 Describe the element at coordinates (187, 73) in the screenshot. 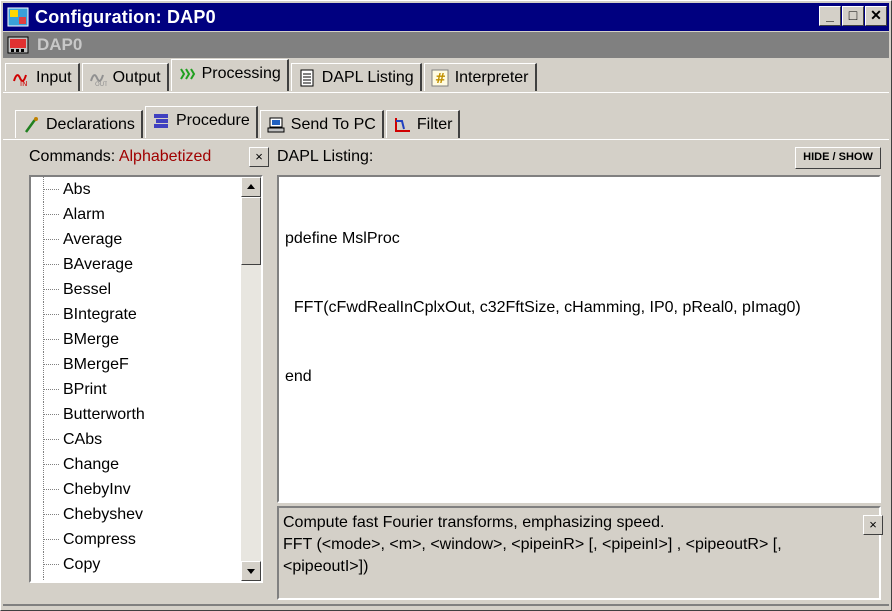

I see `processing-icon` at that location.